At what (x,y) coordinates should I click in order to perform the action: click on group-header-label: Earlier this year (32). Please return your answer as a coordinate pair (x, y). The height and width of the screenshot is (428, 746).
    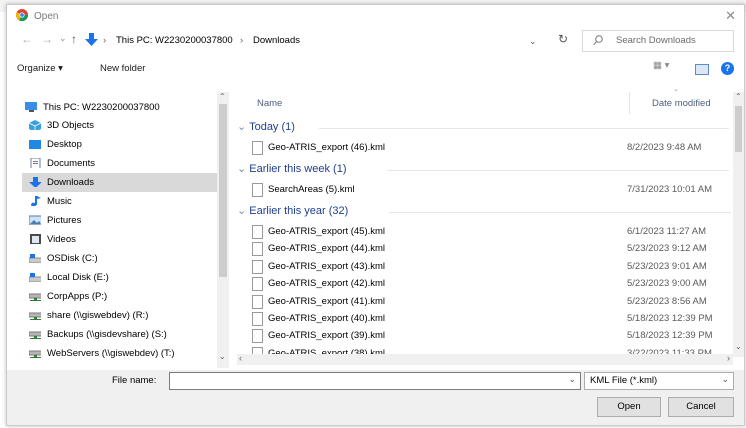
    Looking at the image, I should click on (299, 211).